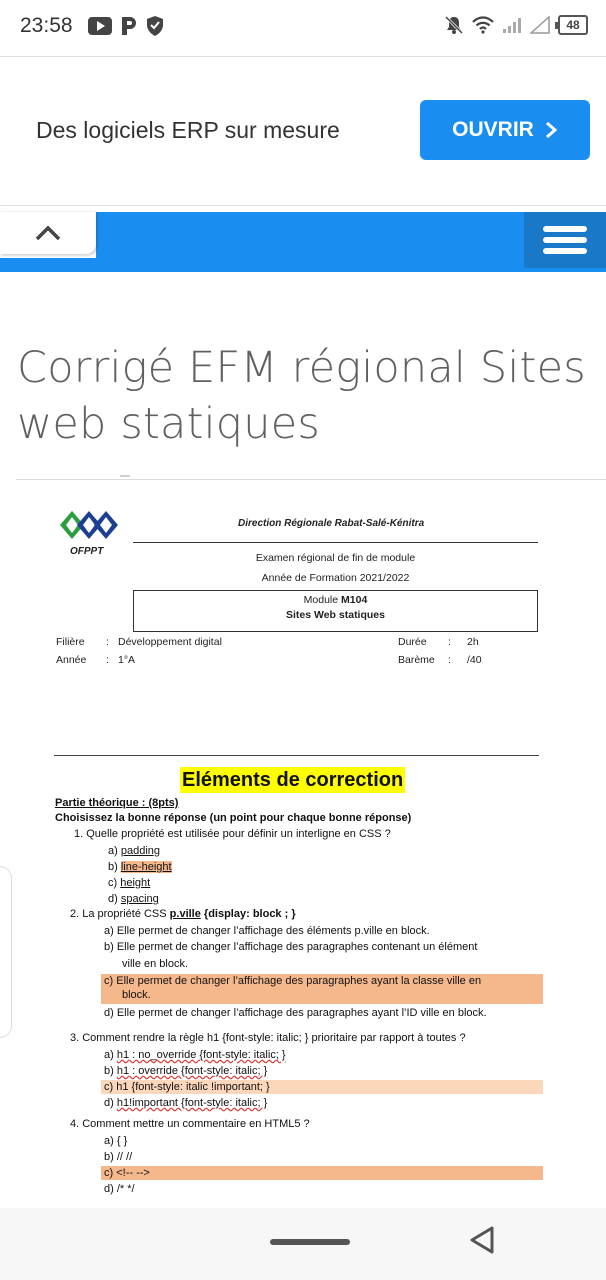 This screenshot has height=1280, width=606. What do you see at coordinates (331, 523) in the screenshot?
I see `direction-title: Direction Régionale Rabat-Salé-Kénitra` at bounding box center [331, 523].